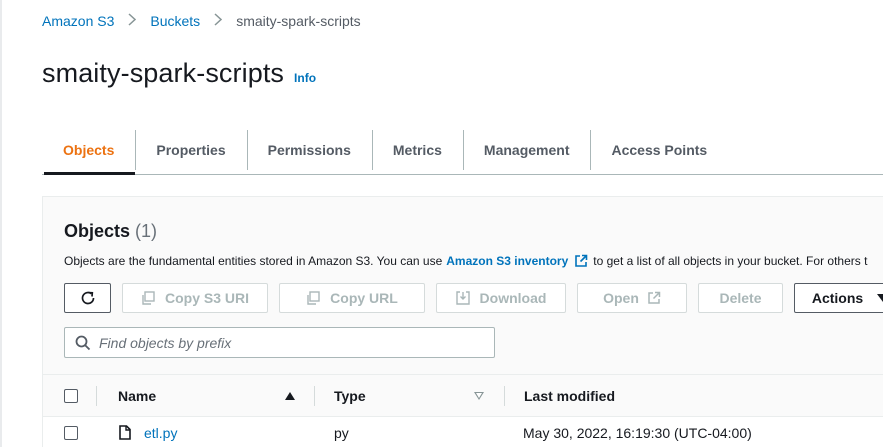 Image resolution: width=883 pixels, height=447 pixels. What do you see at coordinates (526, 150) in the screenshot?
I see `tab-management: Management` at bounding box center [526, 150].